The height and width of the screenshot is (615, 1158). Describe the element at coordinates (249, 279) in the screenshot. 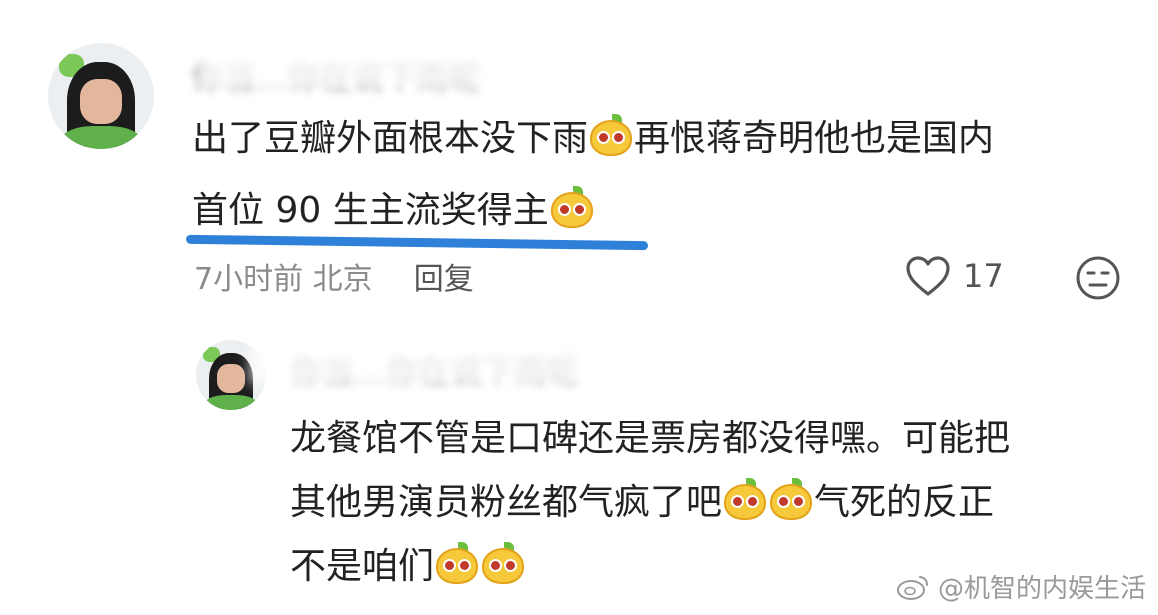

I see `comment-time: 7小时前` at that location.